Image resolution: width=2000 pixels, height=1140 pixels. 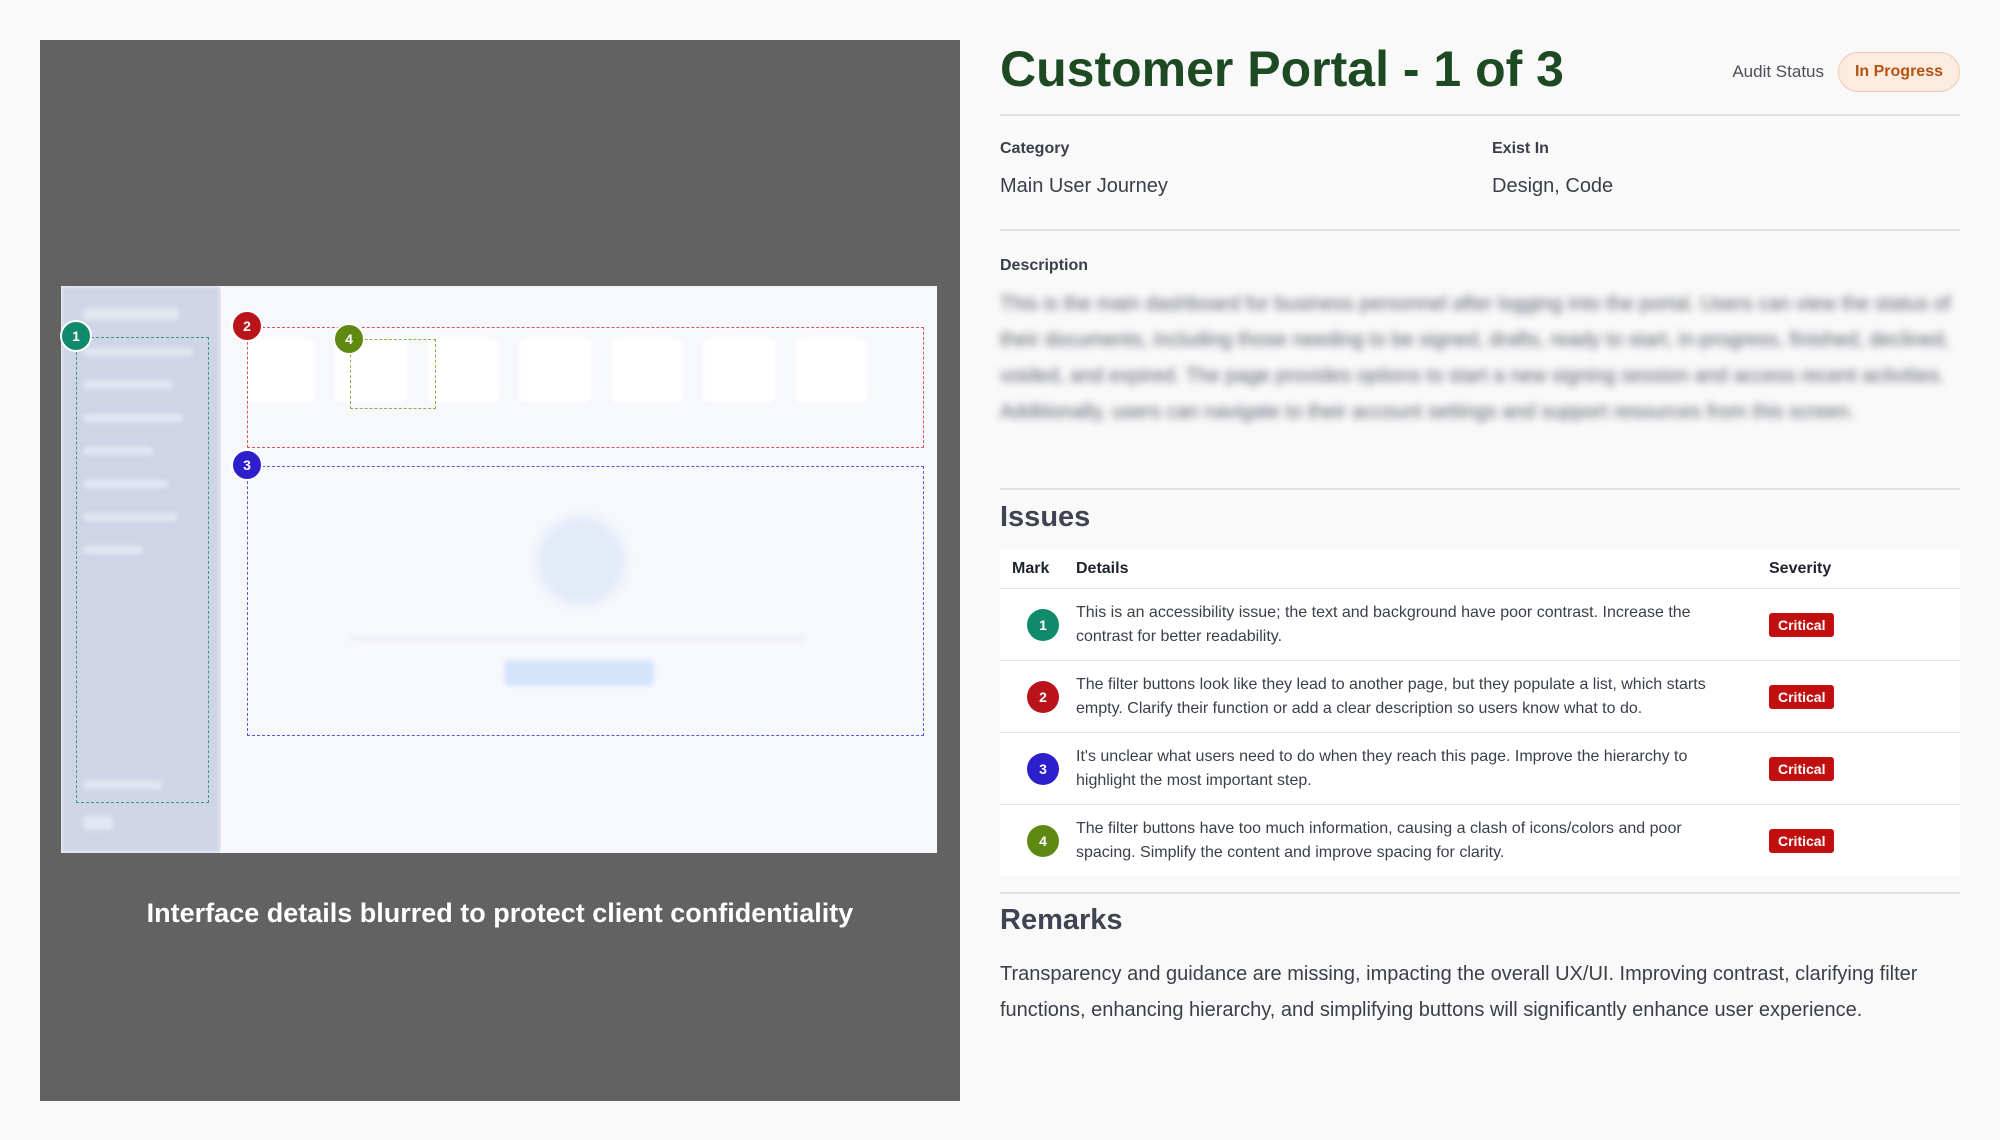 What do you see at coordinates (142, 570) in the screenshot?
I see `mark-1-region` at bounding box center [142, 570].